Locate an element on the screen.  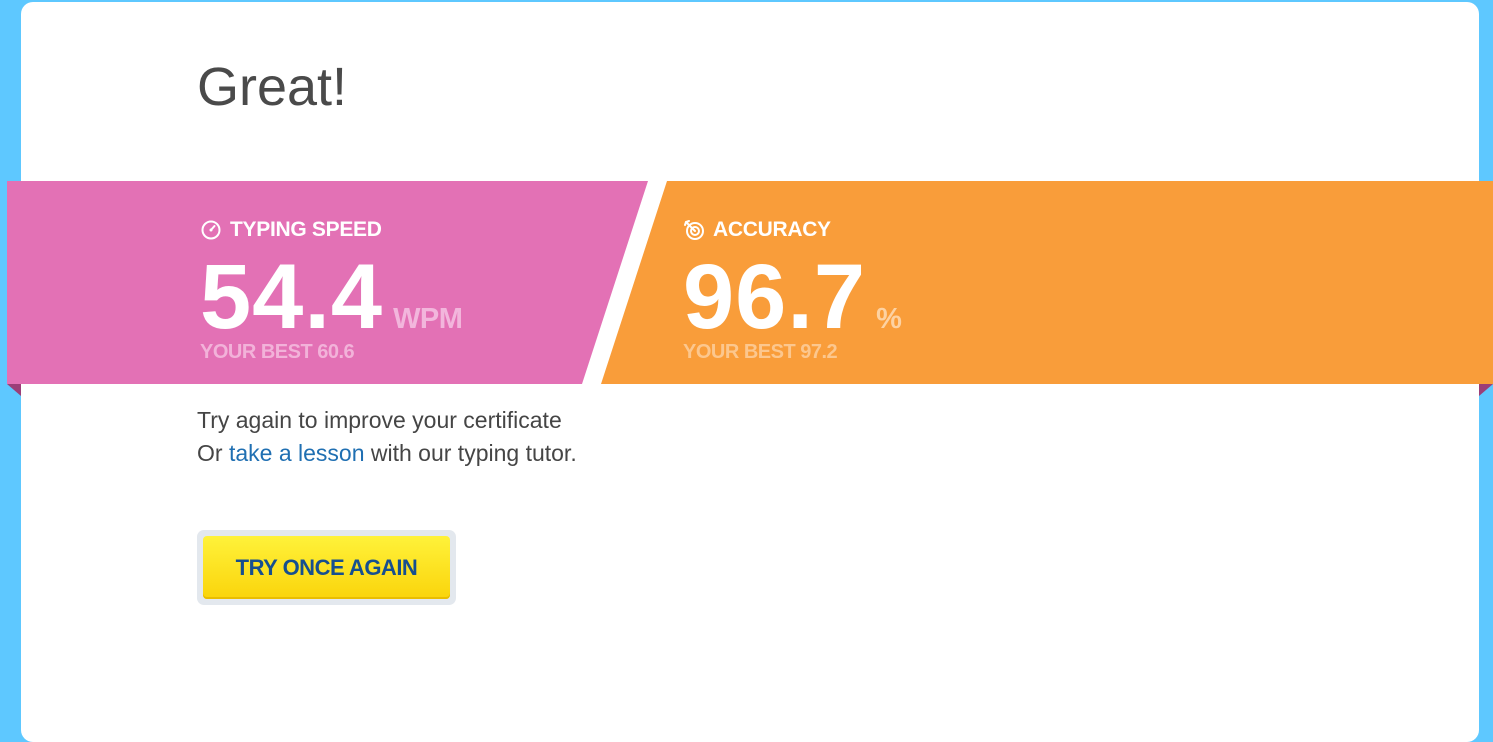
message-line-2-prefix: Or is located at coordinates (213, 453).